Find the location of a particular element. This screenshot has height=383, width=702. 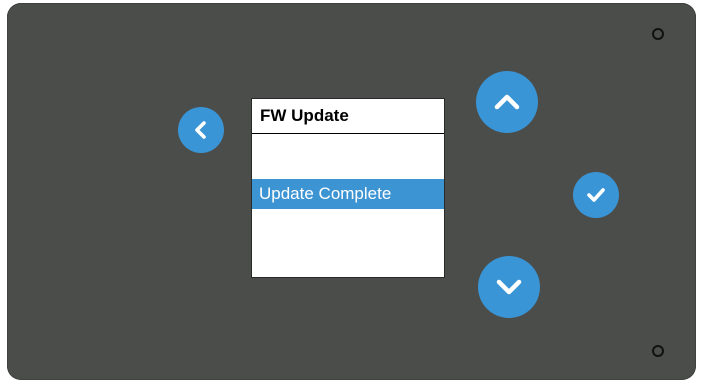

back-button is located at coordinates (201, 130).